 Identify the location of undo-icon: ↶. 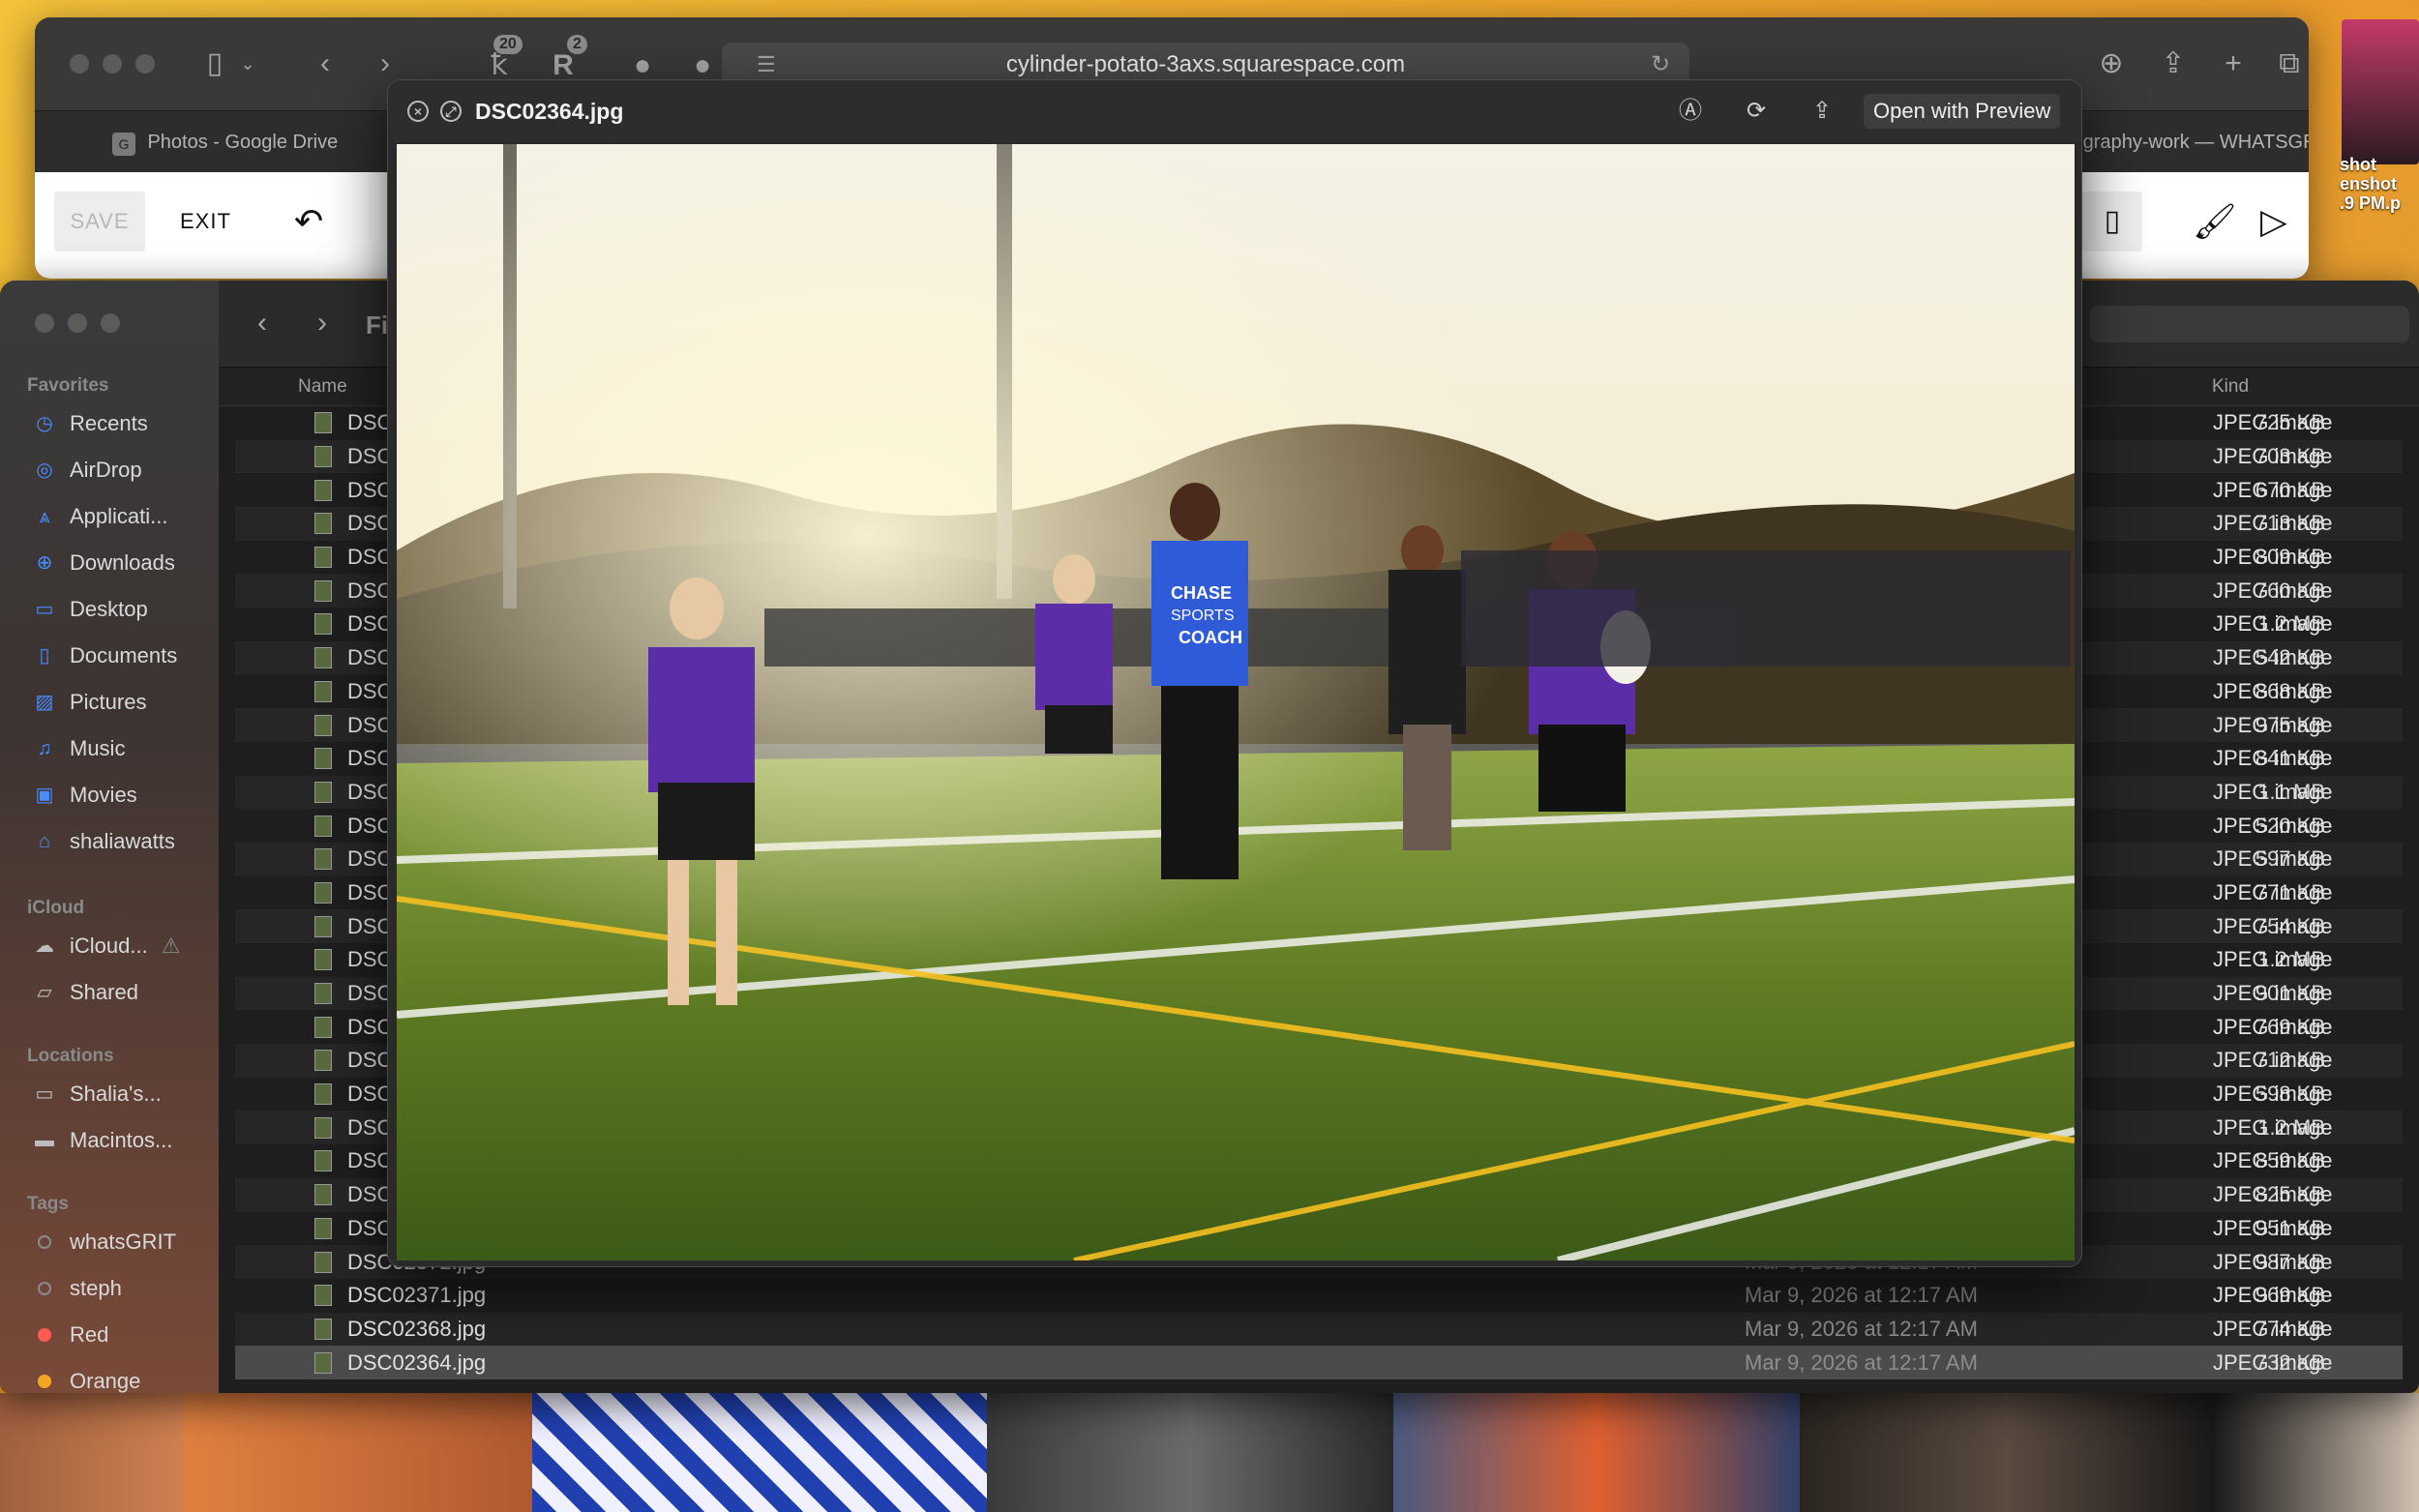
(308, 222).